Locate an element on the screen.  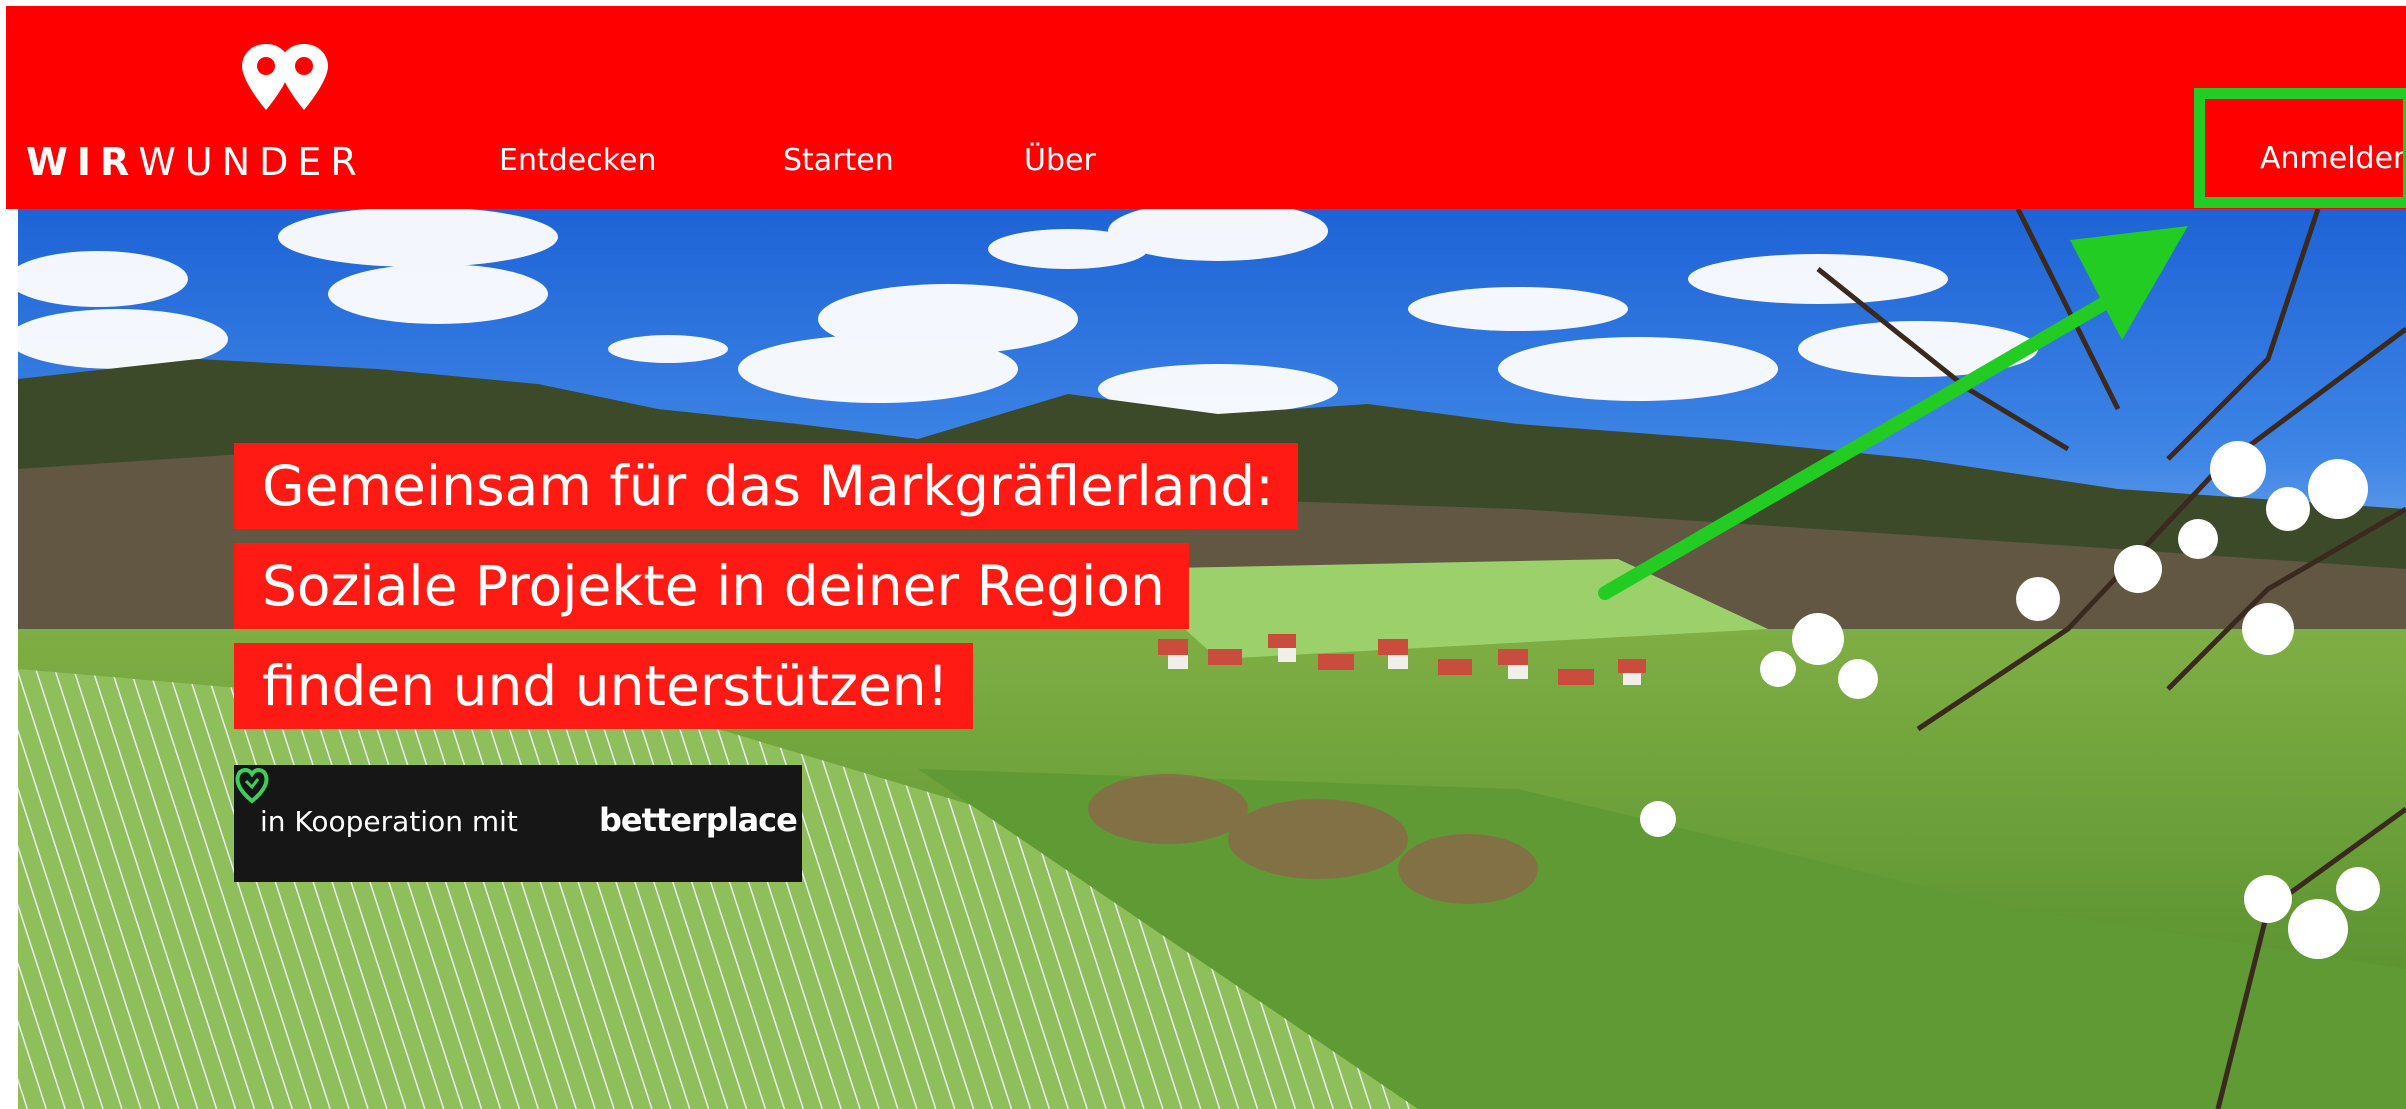
nav-entdecken: Entdecken is located at coordinates (578, 160).